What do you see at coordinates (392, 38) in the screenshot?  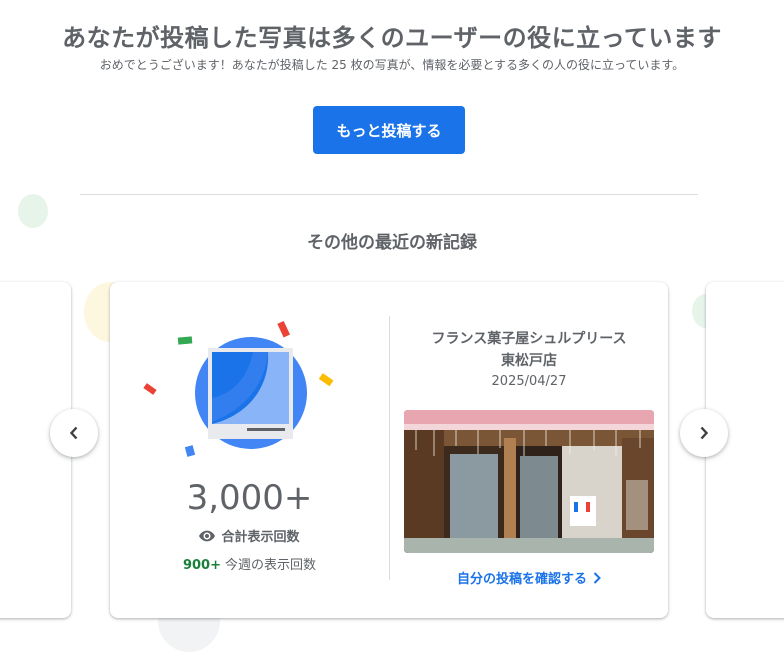 I see `page-title: あなたが投稿した写真は多くのユーザーの役に立っています` at bounding box center [392, 38].